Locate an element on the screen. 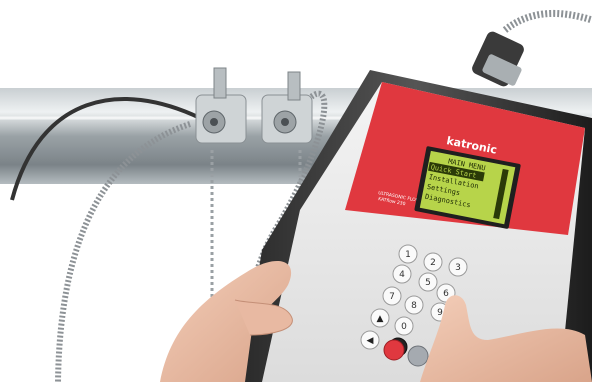  key-0: 0 is located at coordinates (404, 326).